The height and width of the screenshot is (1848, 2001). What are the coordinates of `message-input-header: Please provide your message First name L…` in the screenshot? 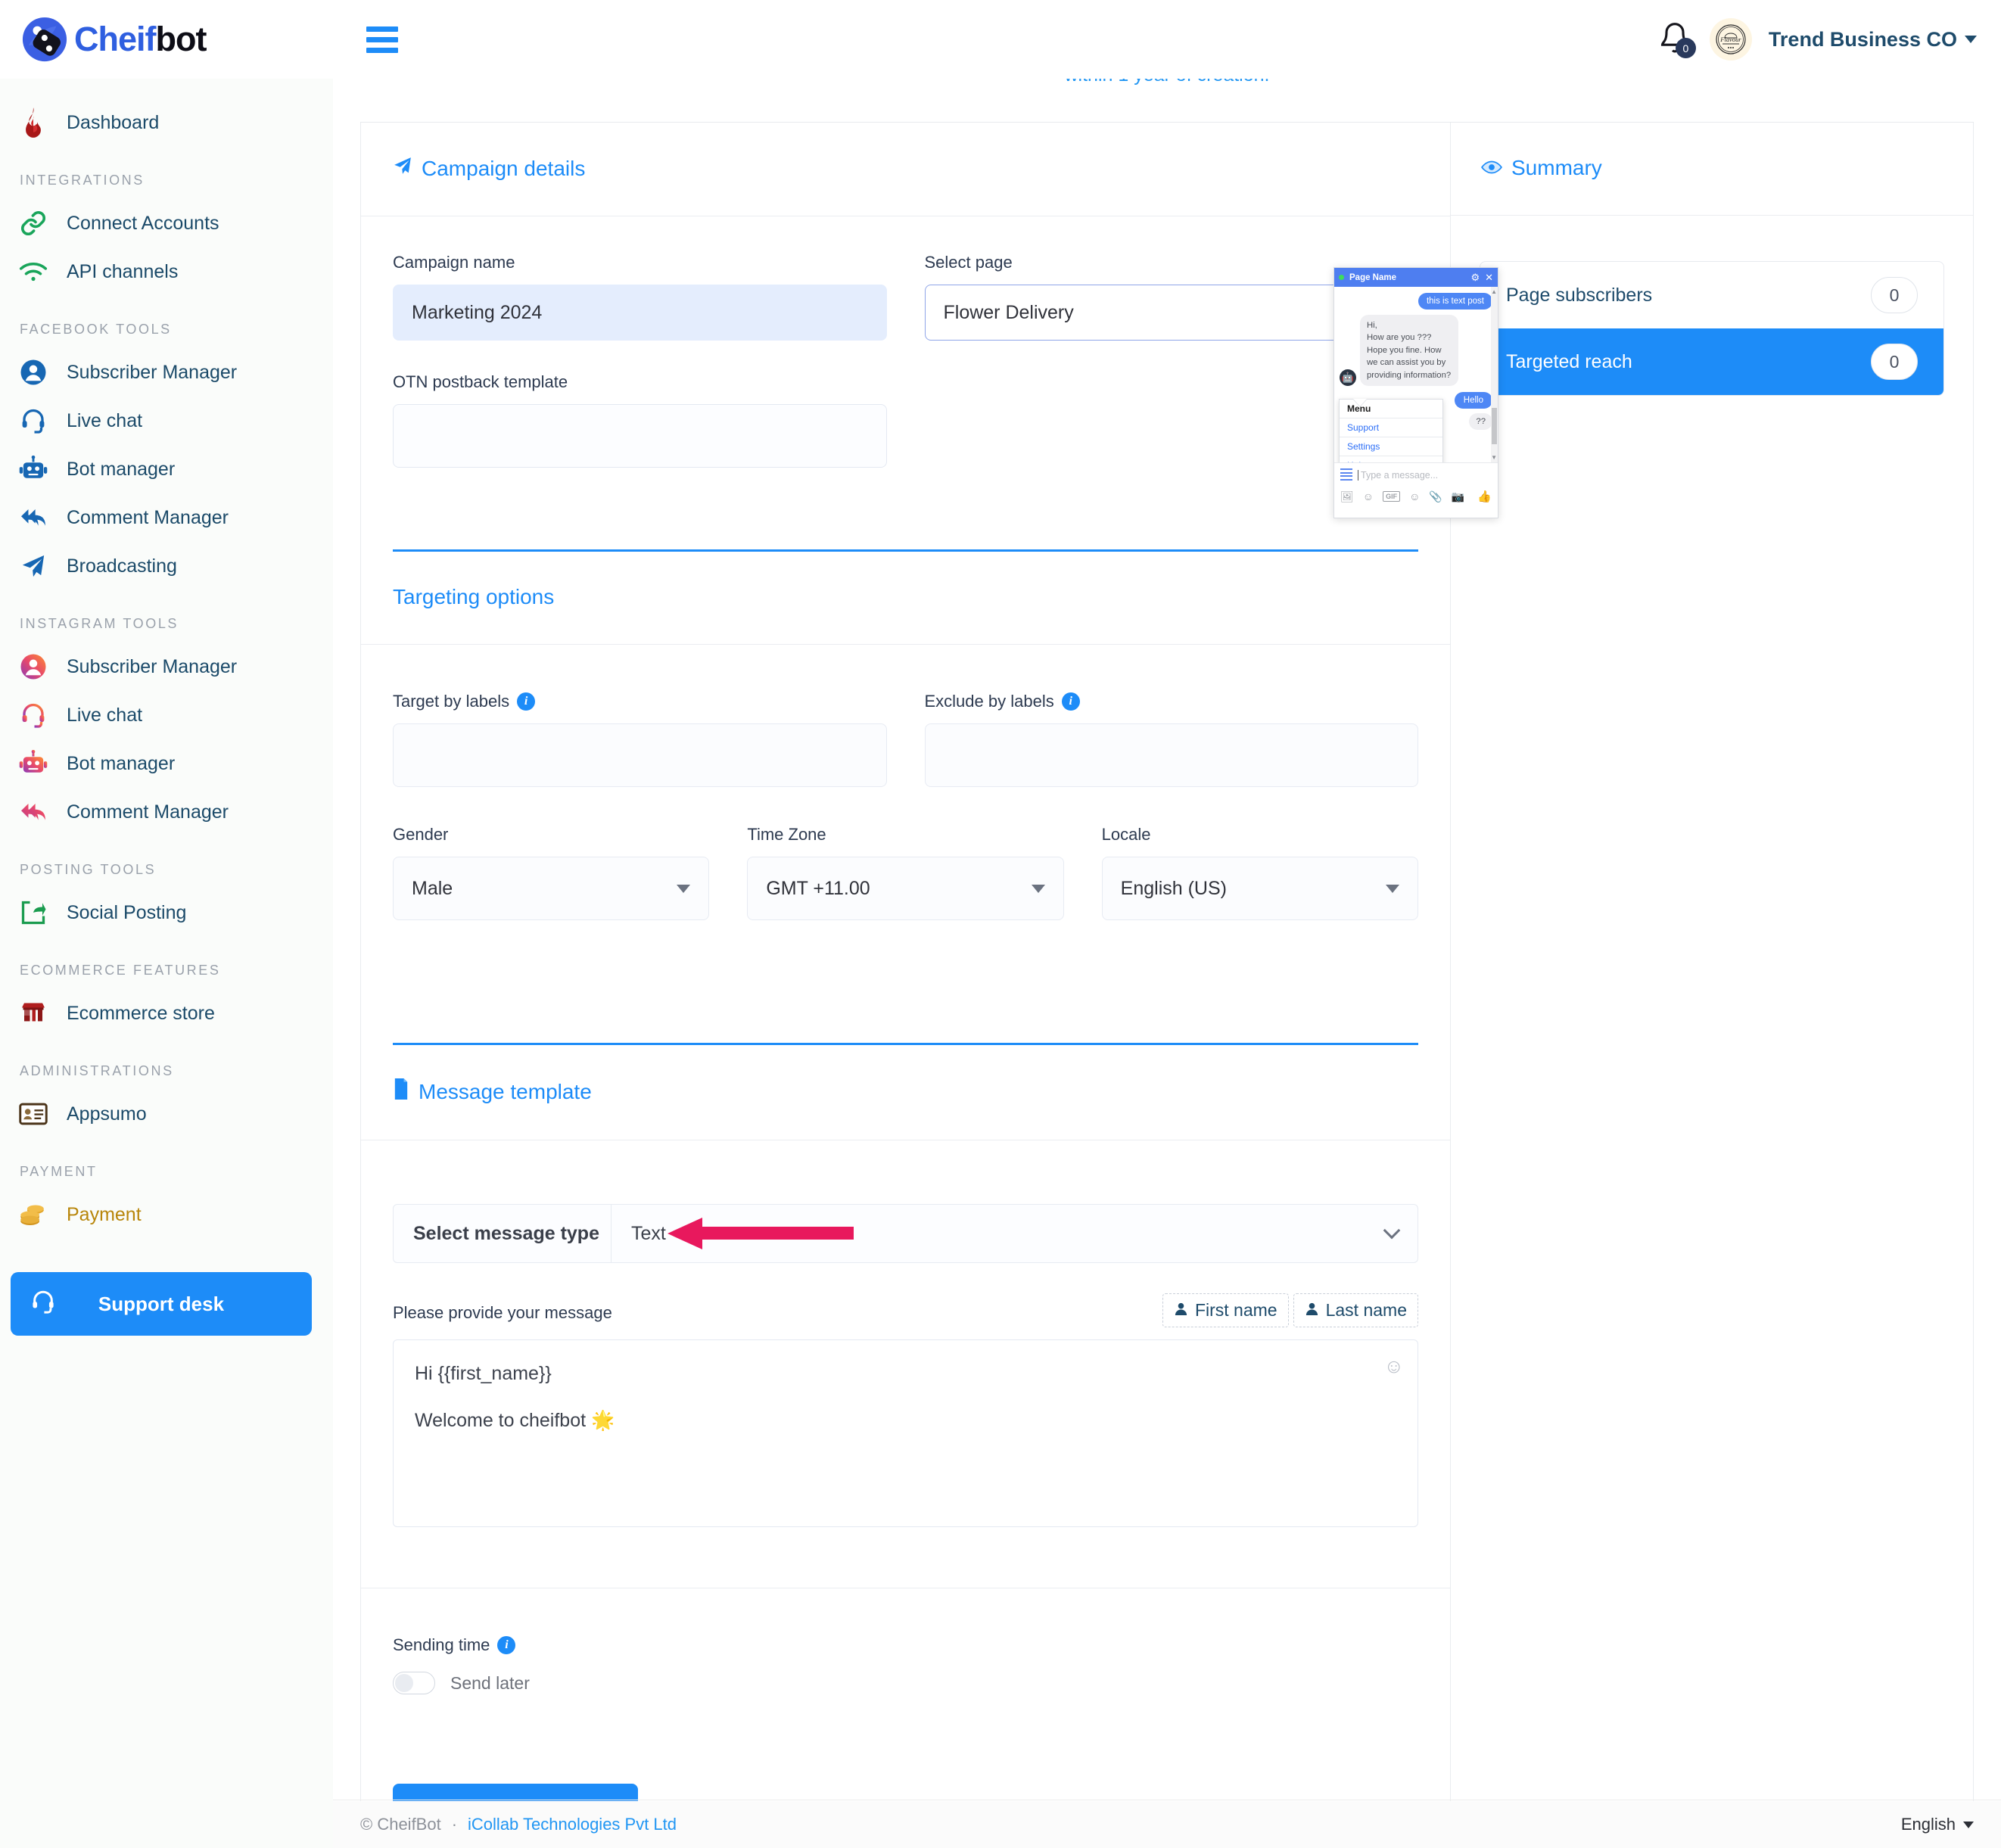 It's located at (905, 1295).